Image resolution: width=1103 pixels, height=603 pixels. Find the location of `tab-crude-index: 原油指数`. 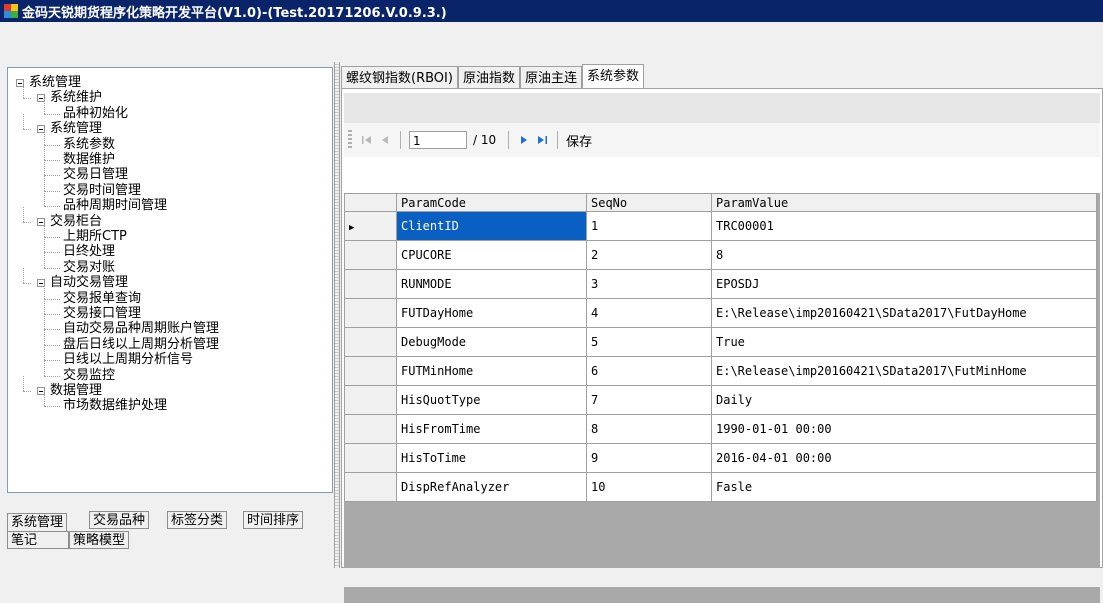

tab-crude-index: 原油指数 is located at coordinates (488, 78).